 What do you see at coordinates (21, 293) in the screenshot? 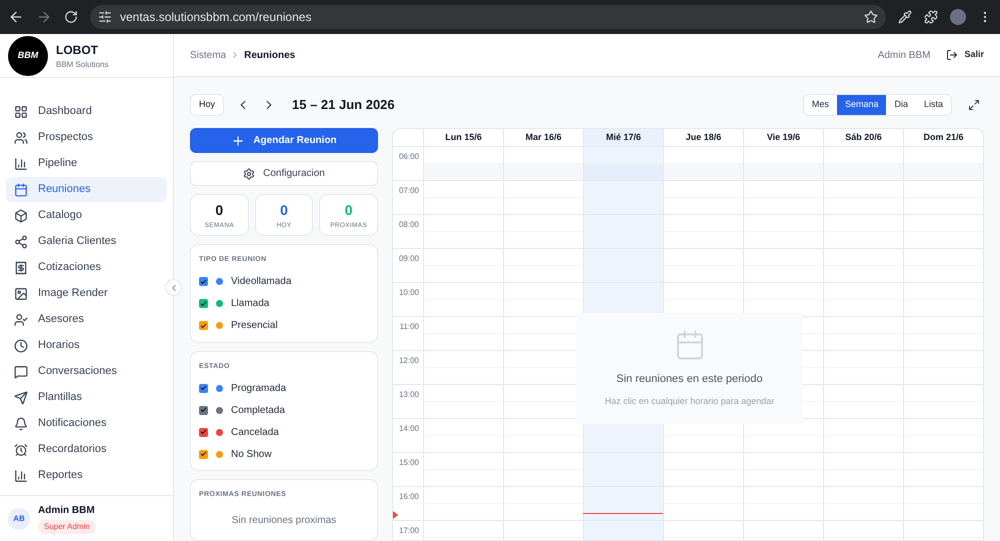
I see `image-icon` at bounding box center [21, 293].